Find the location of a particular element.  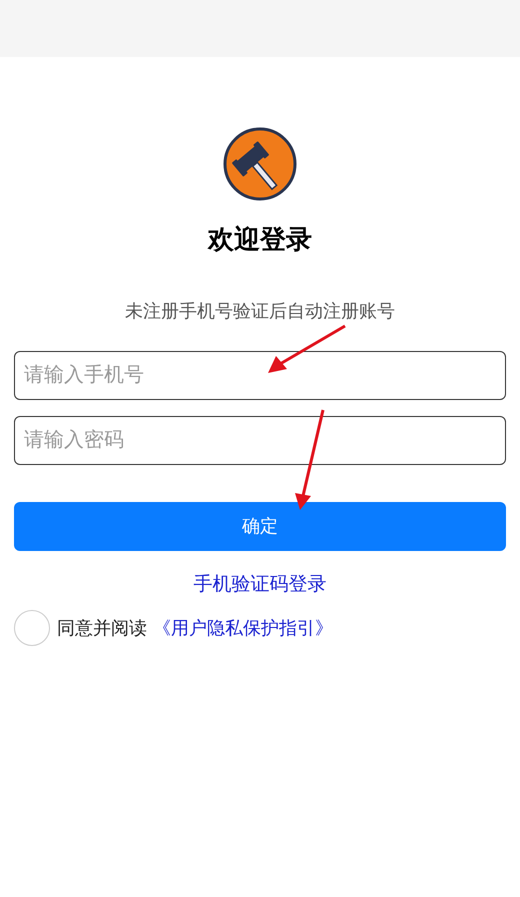

password-input-field: 请输入密码 is located at coordinates (260, 440).